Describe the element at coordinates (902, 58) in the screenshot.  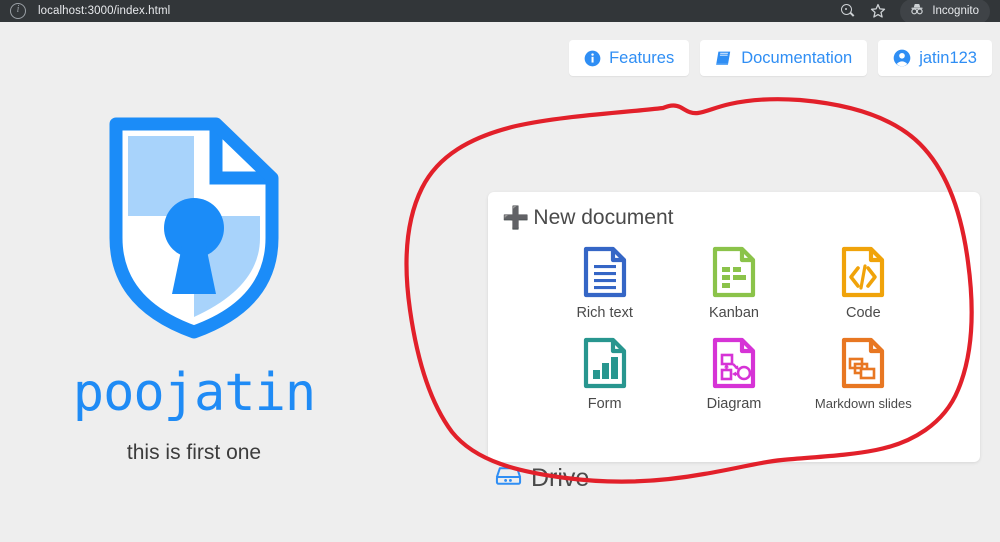
I see `user-avatar-icon` at that location.